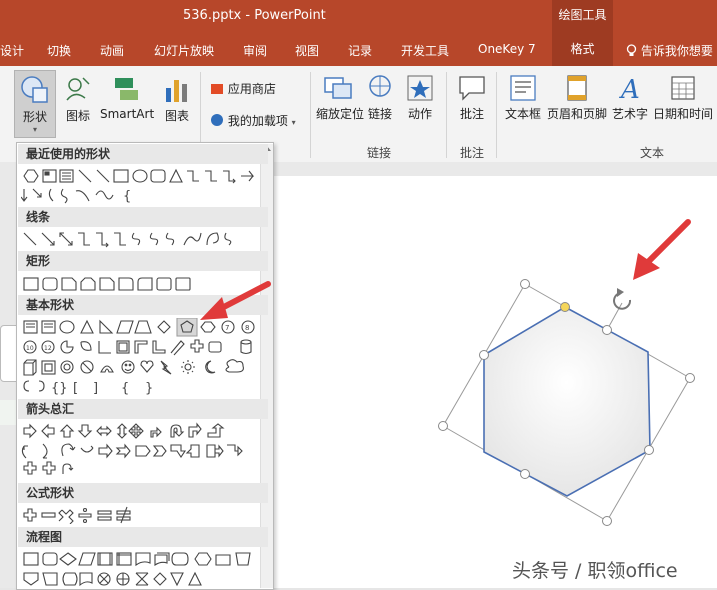 The image size is (717, 590). I want to click on annotation-arrows, so click(445, 269).